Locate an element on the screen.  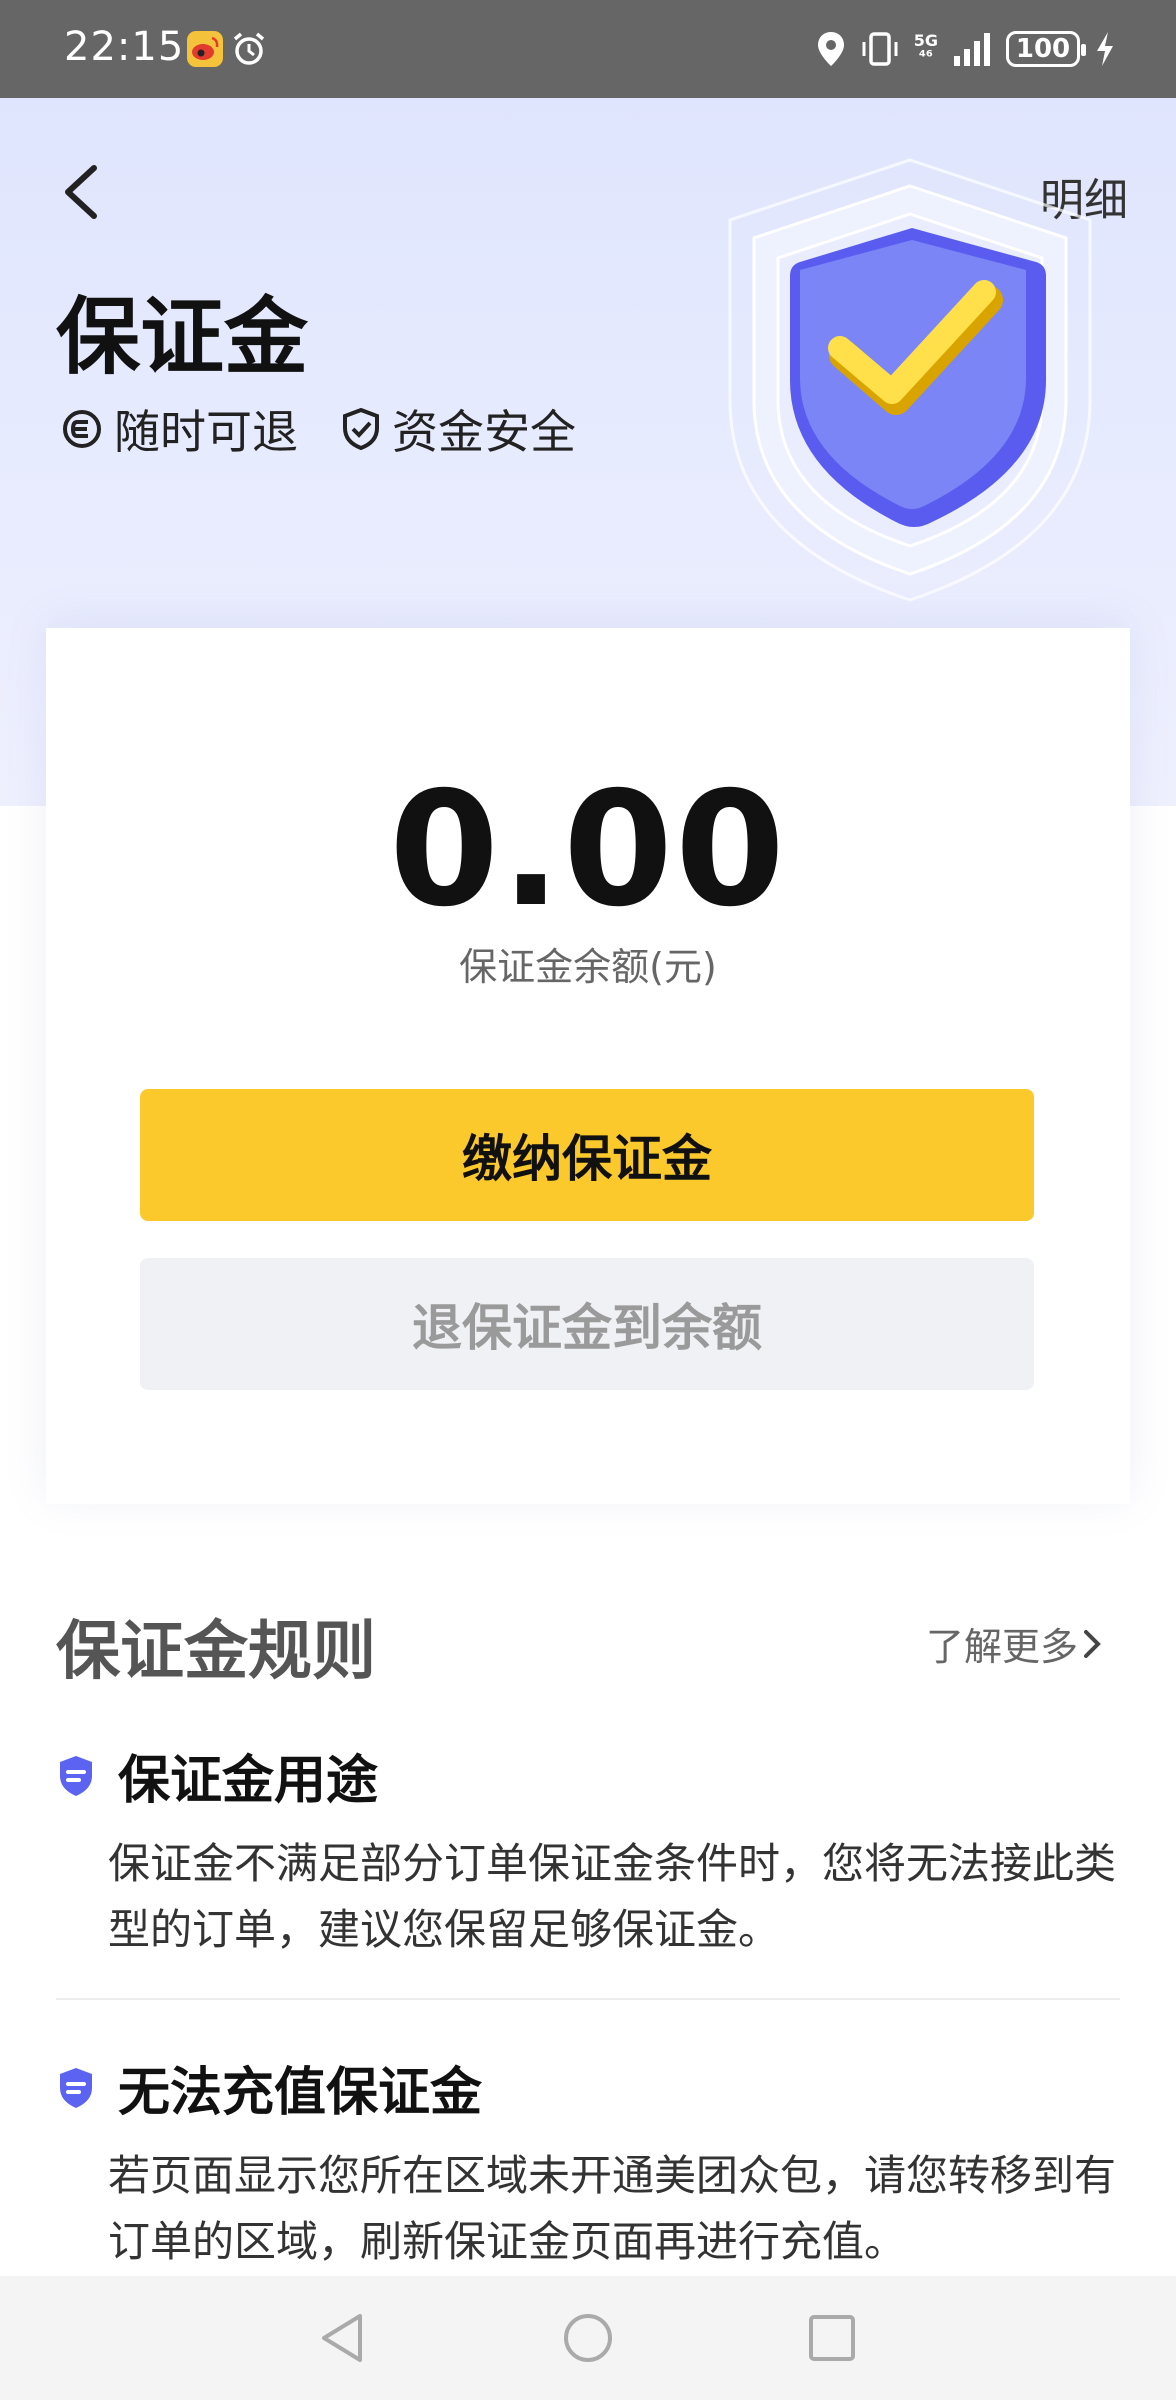
rule-body: 保证金不满足部分订单保证金条件时，您将无法接此类型的订单，建议您保留足够保证金。 is located at coordinates (612, 1896).